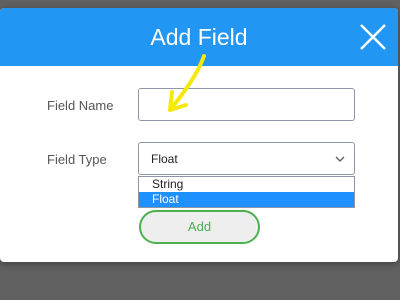  What do you see at coordinates (80, 105) in the screenshot?
I see `field-name-label: Field Name` at bounding box center [80, 105].